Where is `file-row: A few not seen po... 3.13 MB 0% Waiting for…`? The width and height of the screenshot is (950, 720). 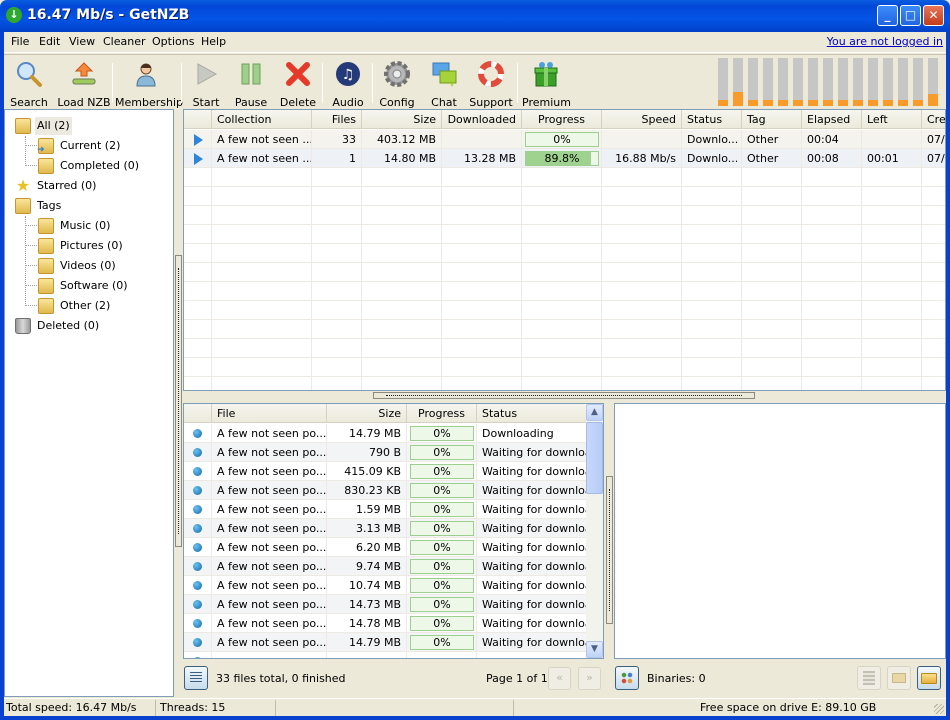
file-row: A few not seen po... 3.13 MB 0% Waiting for… is located at coordinates (385, 528).